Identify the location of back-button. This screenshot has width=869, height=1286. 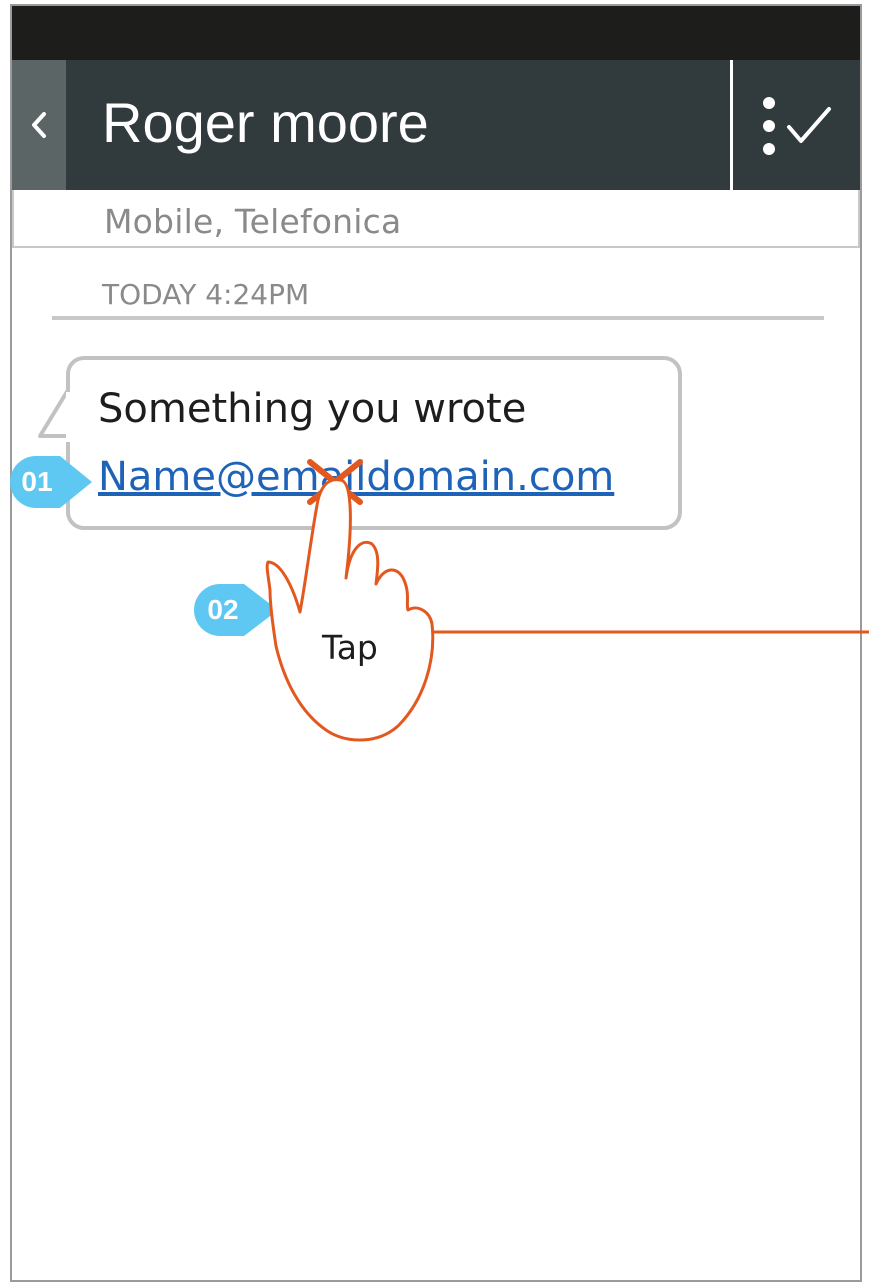
(39, 125).